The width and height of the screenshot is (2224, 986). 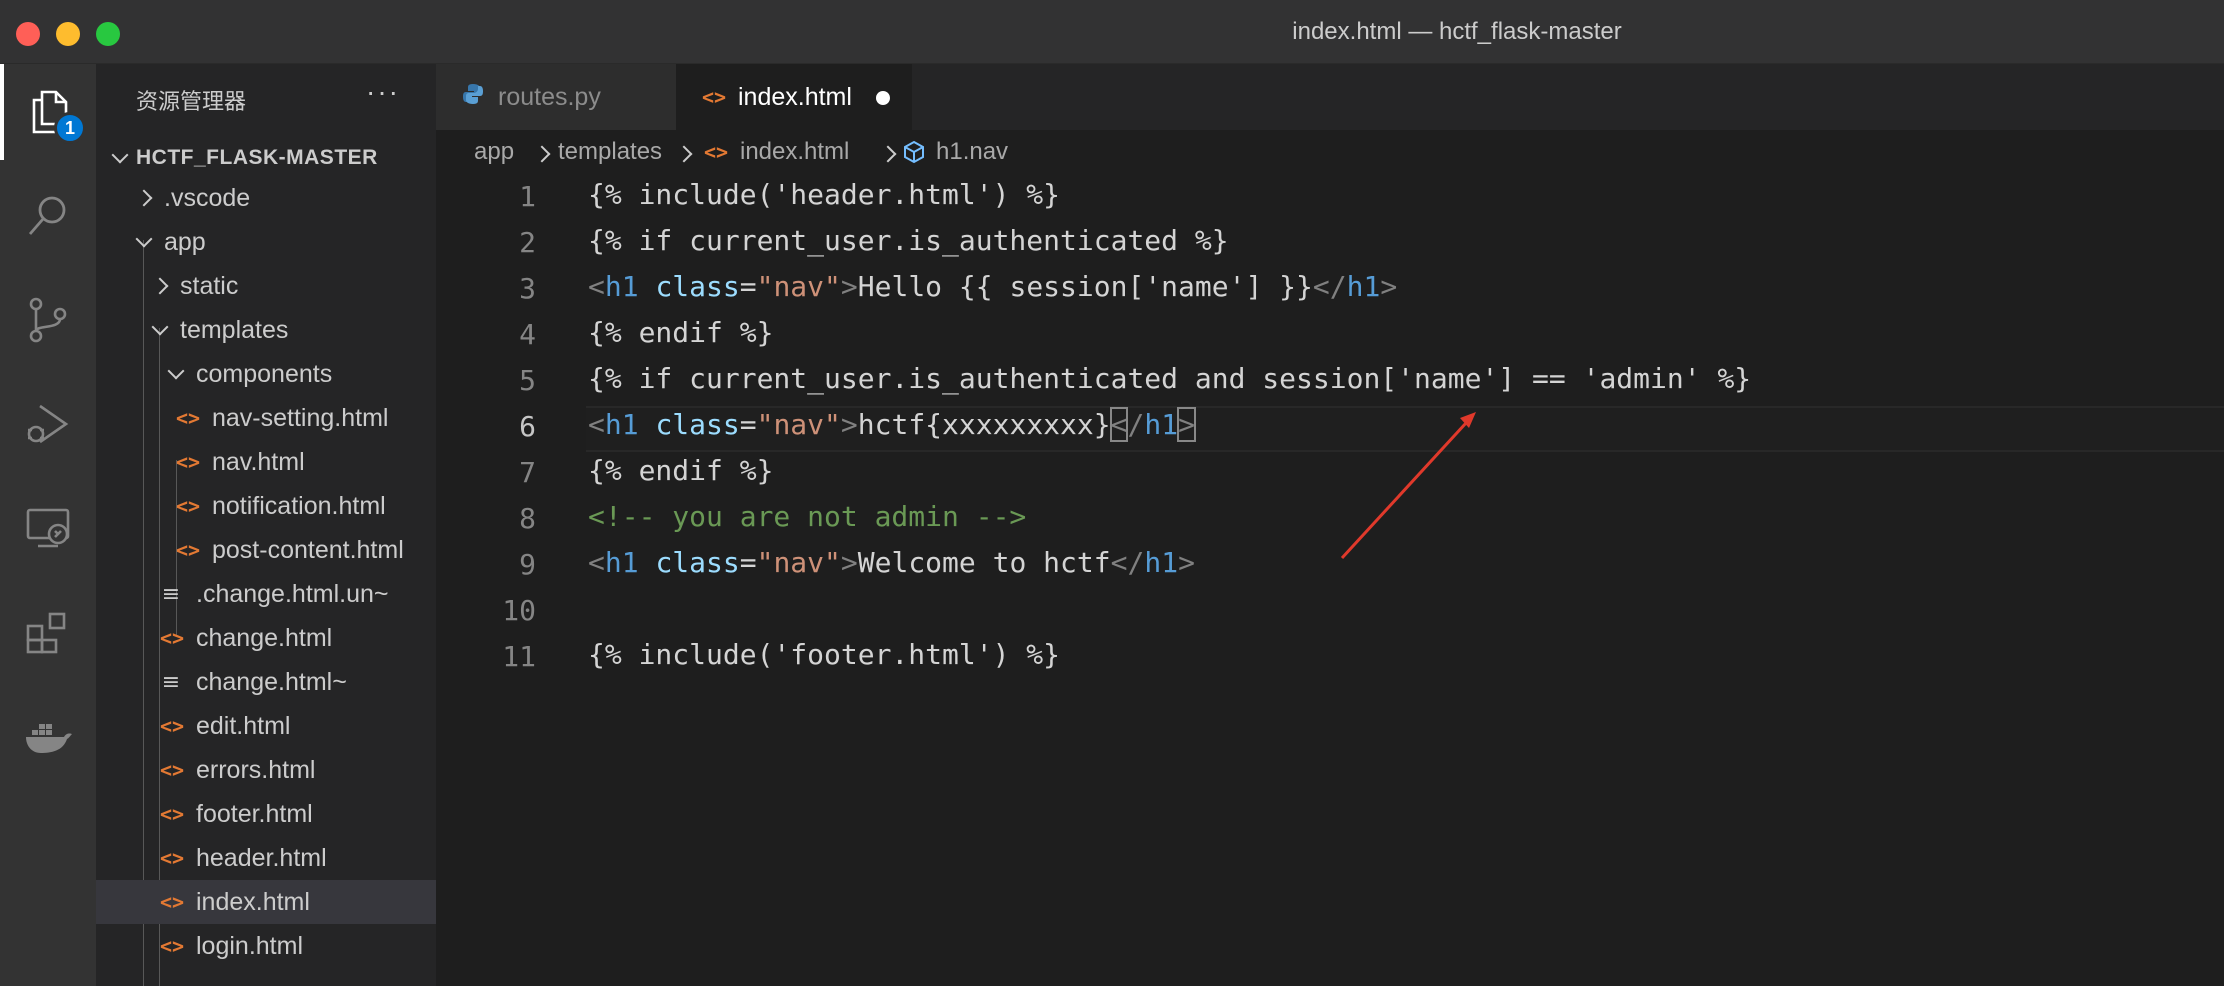 What do you see at coordinates (527, 426) in the screenshot?
I see `line-number: 6` at bounding box center [527, 426].